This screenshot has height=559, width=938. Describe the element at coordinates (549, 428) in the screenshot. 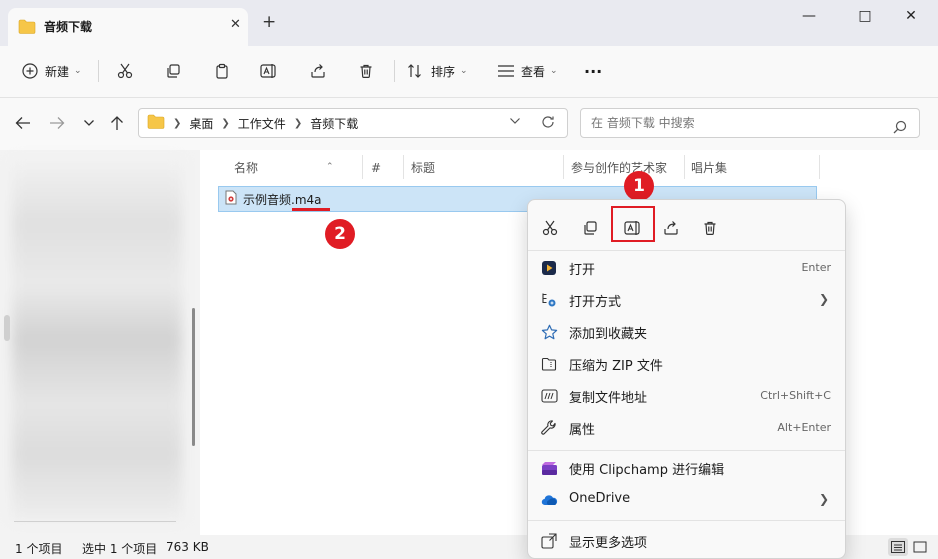

I see `wrench-icon` at that location.